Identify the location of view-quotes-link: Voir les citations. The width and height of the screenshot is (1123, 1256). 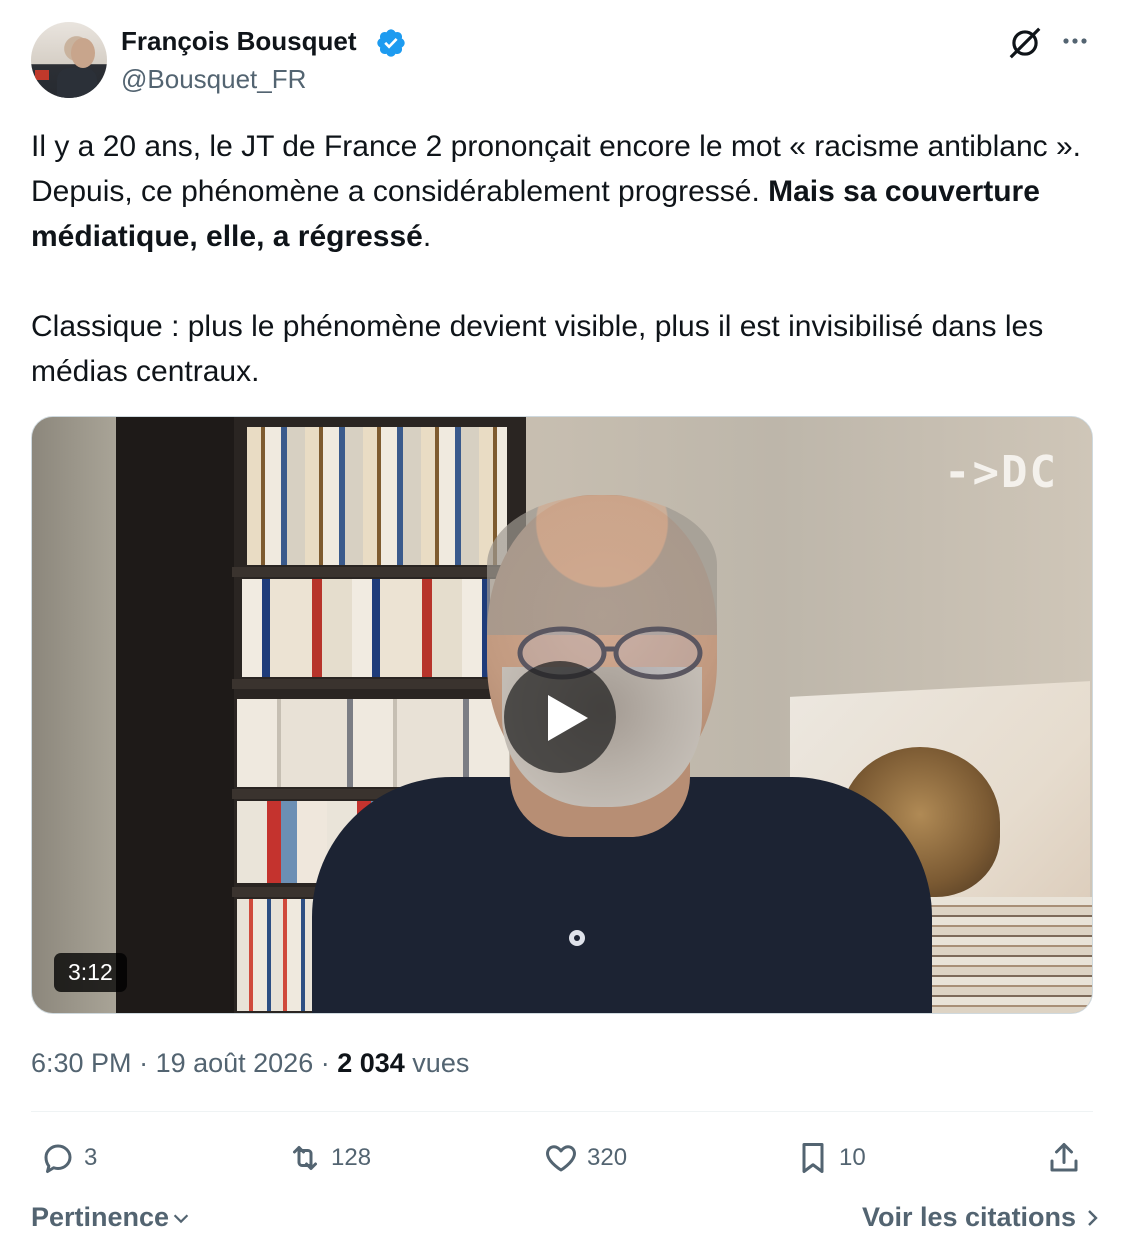
(983, 1217).